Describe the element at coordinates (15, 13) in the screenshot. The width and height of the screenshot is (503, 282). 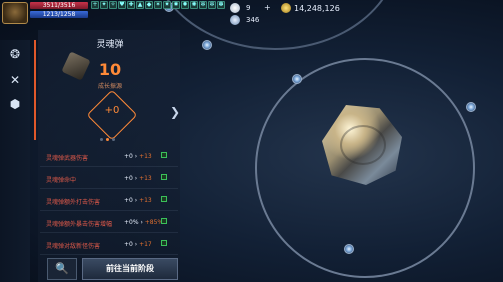
I see `player-avatar` at that location.